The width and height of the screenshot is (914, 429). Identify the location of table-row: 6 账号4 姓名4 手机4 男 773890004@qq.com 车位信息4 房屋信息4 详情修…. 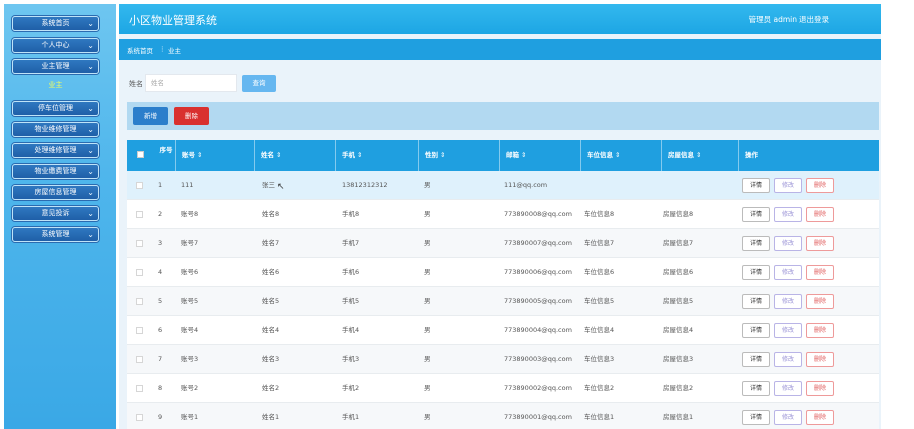
(503, 330).